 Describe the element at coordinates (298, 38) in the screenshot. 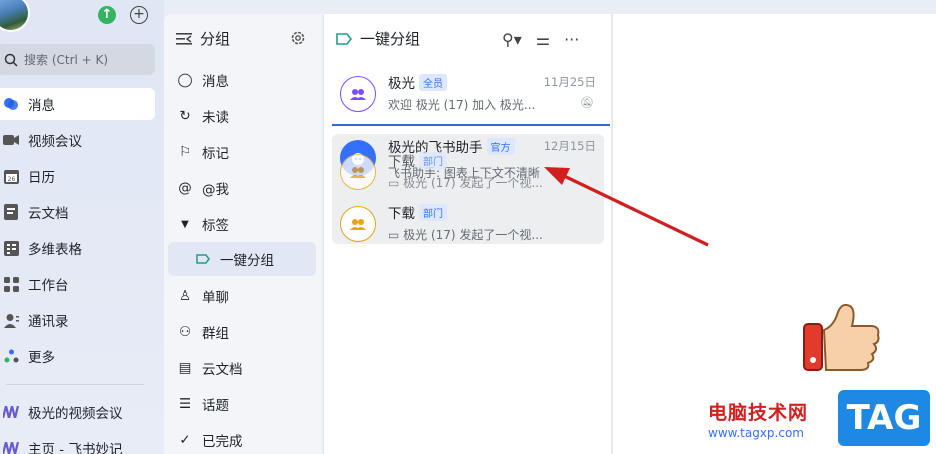

I see `gear-icon` at that location.